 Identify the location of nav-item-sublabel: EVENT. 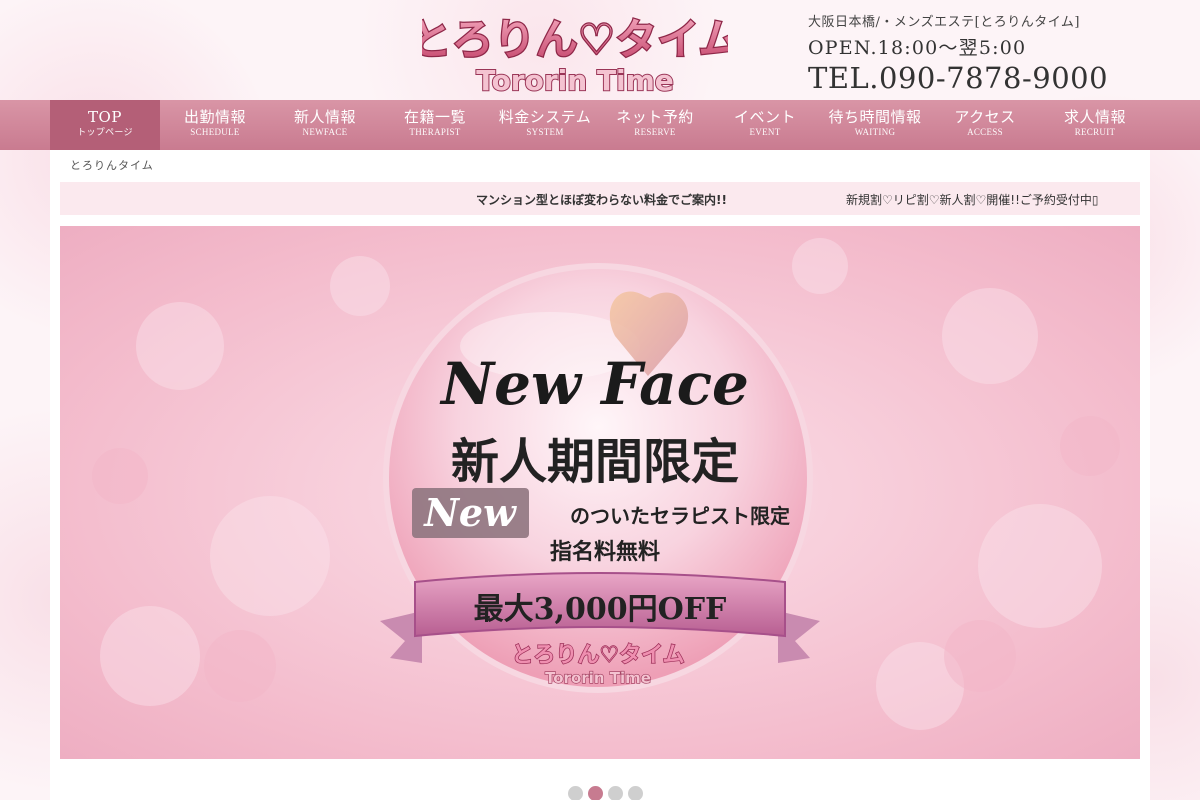
(765, 132).